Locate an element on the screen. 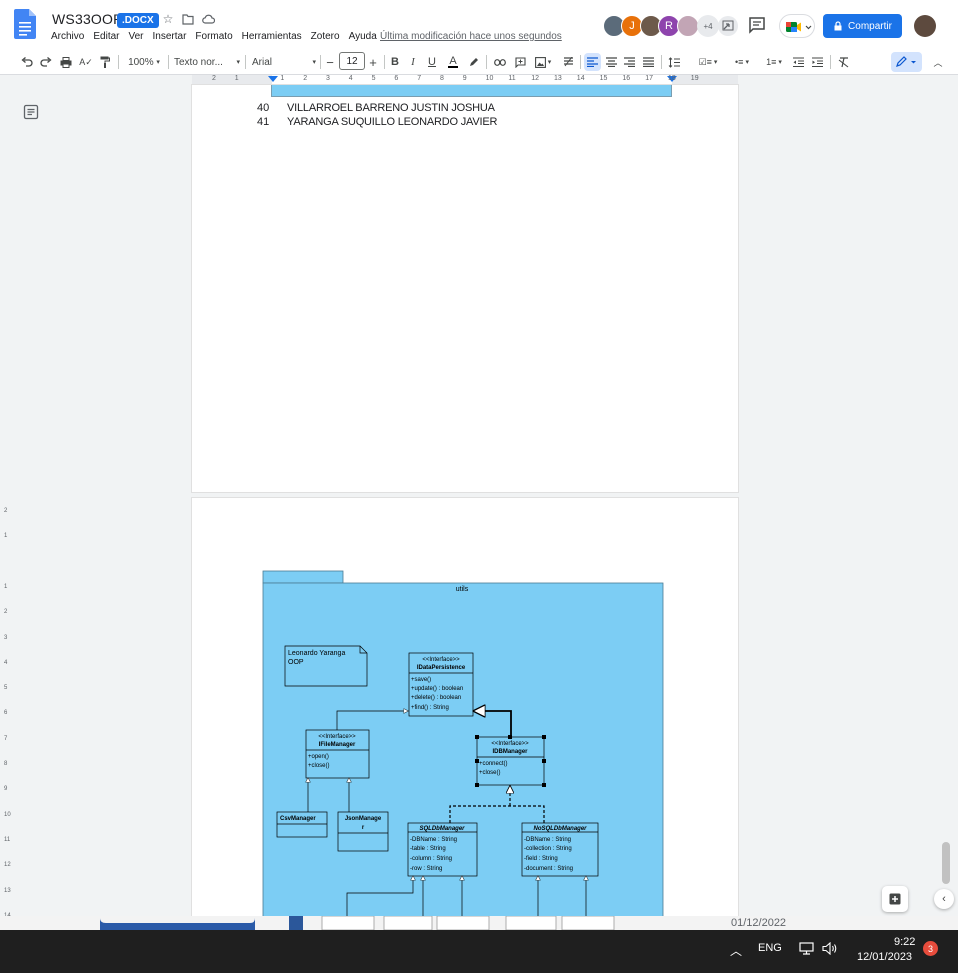  network-icon is located at coordinates (806, 948).